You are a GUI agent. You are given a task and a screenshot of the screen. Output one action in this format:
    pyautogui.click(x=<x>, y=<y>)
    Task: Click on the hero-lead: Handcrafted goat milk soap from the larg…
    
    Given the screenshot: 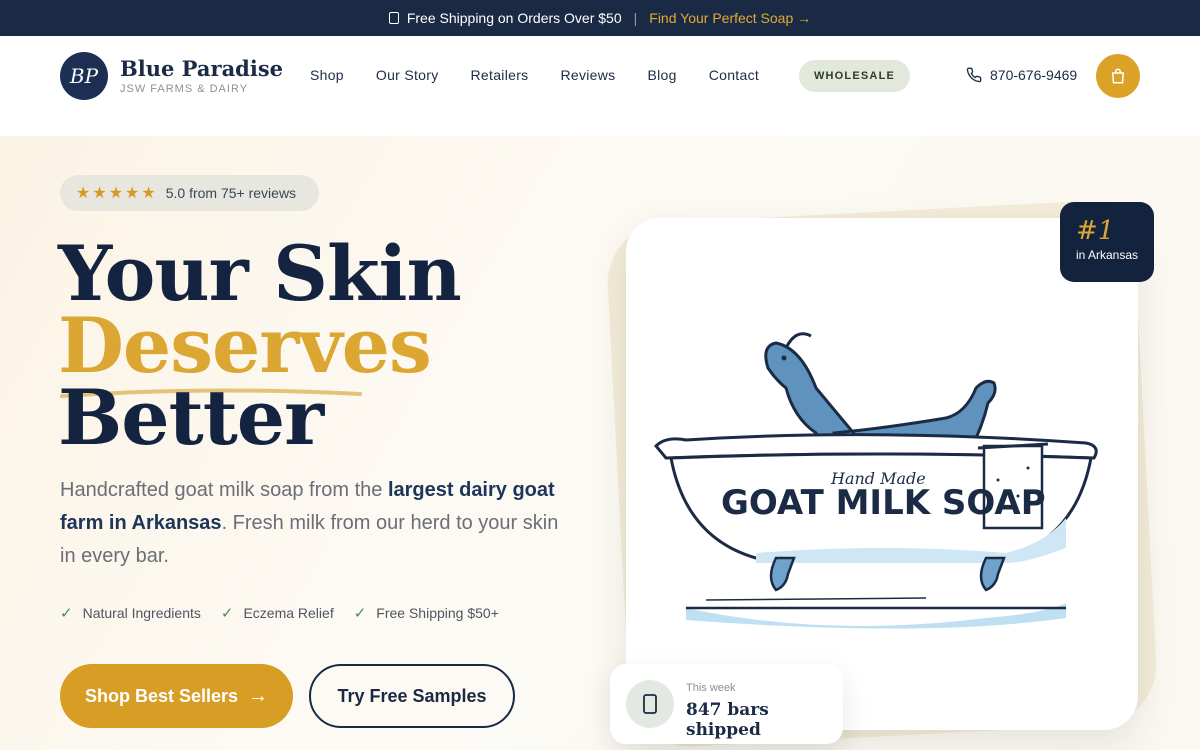 What is the action you would take?
    pyautogui.click(x=315, y=523)
    